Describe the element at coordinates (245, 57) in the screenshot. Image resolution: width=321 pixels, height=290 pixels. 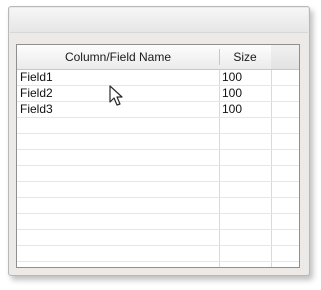
I see `column-header-size: Size` at that location.